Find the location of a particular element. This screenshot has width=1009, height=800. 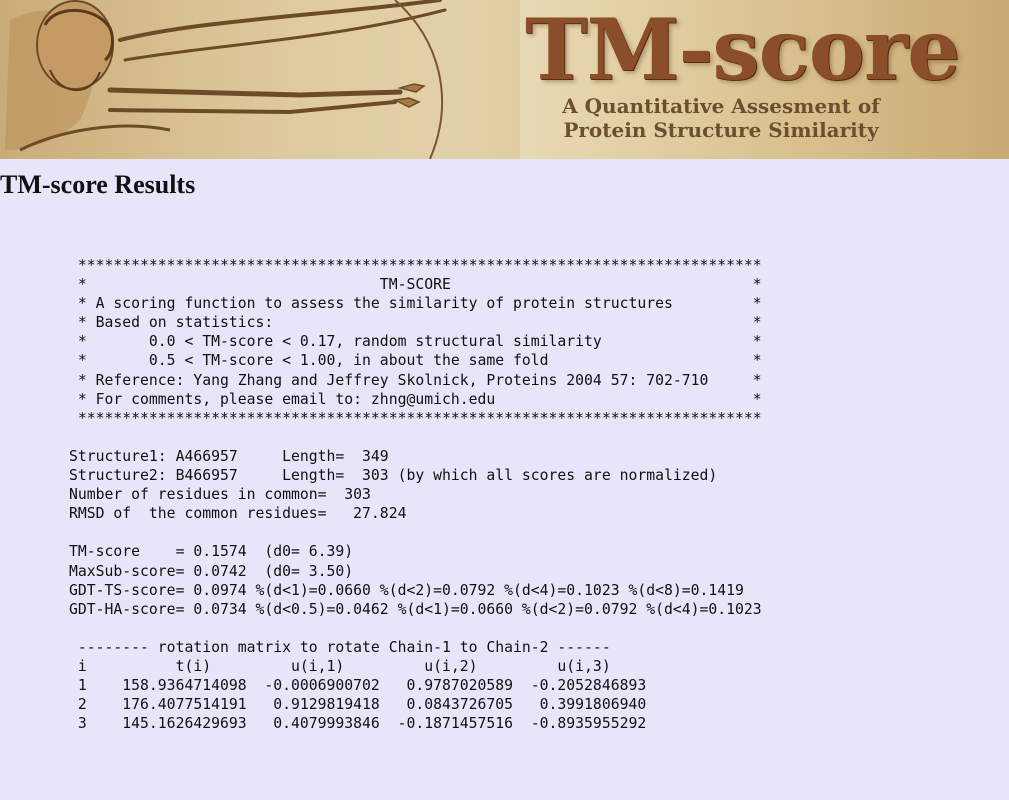

structure1-info: Structure1: A466957 Length= 349 is located at coordinates (229, 456).